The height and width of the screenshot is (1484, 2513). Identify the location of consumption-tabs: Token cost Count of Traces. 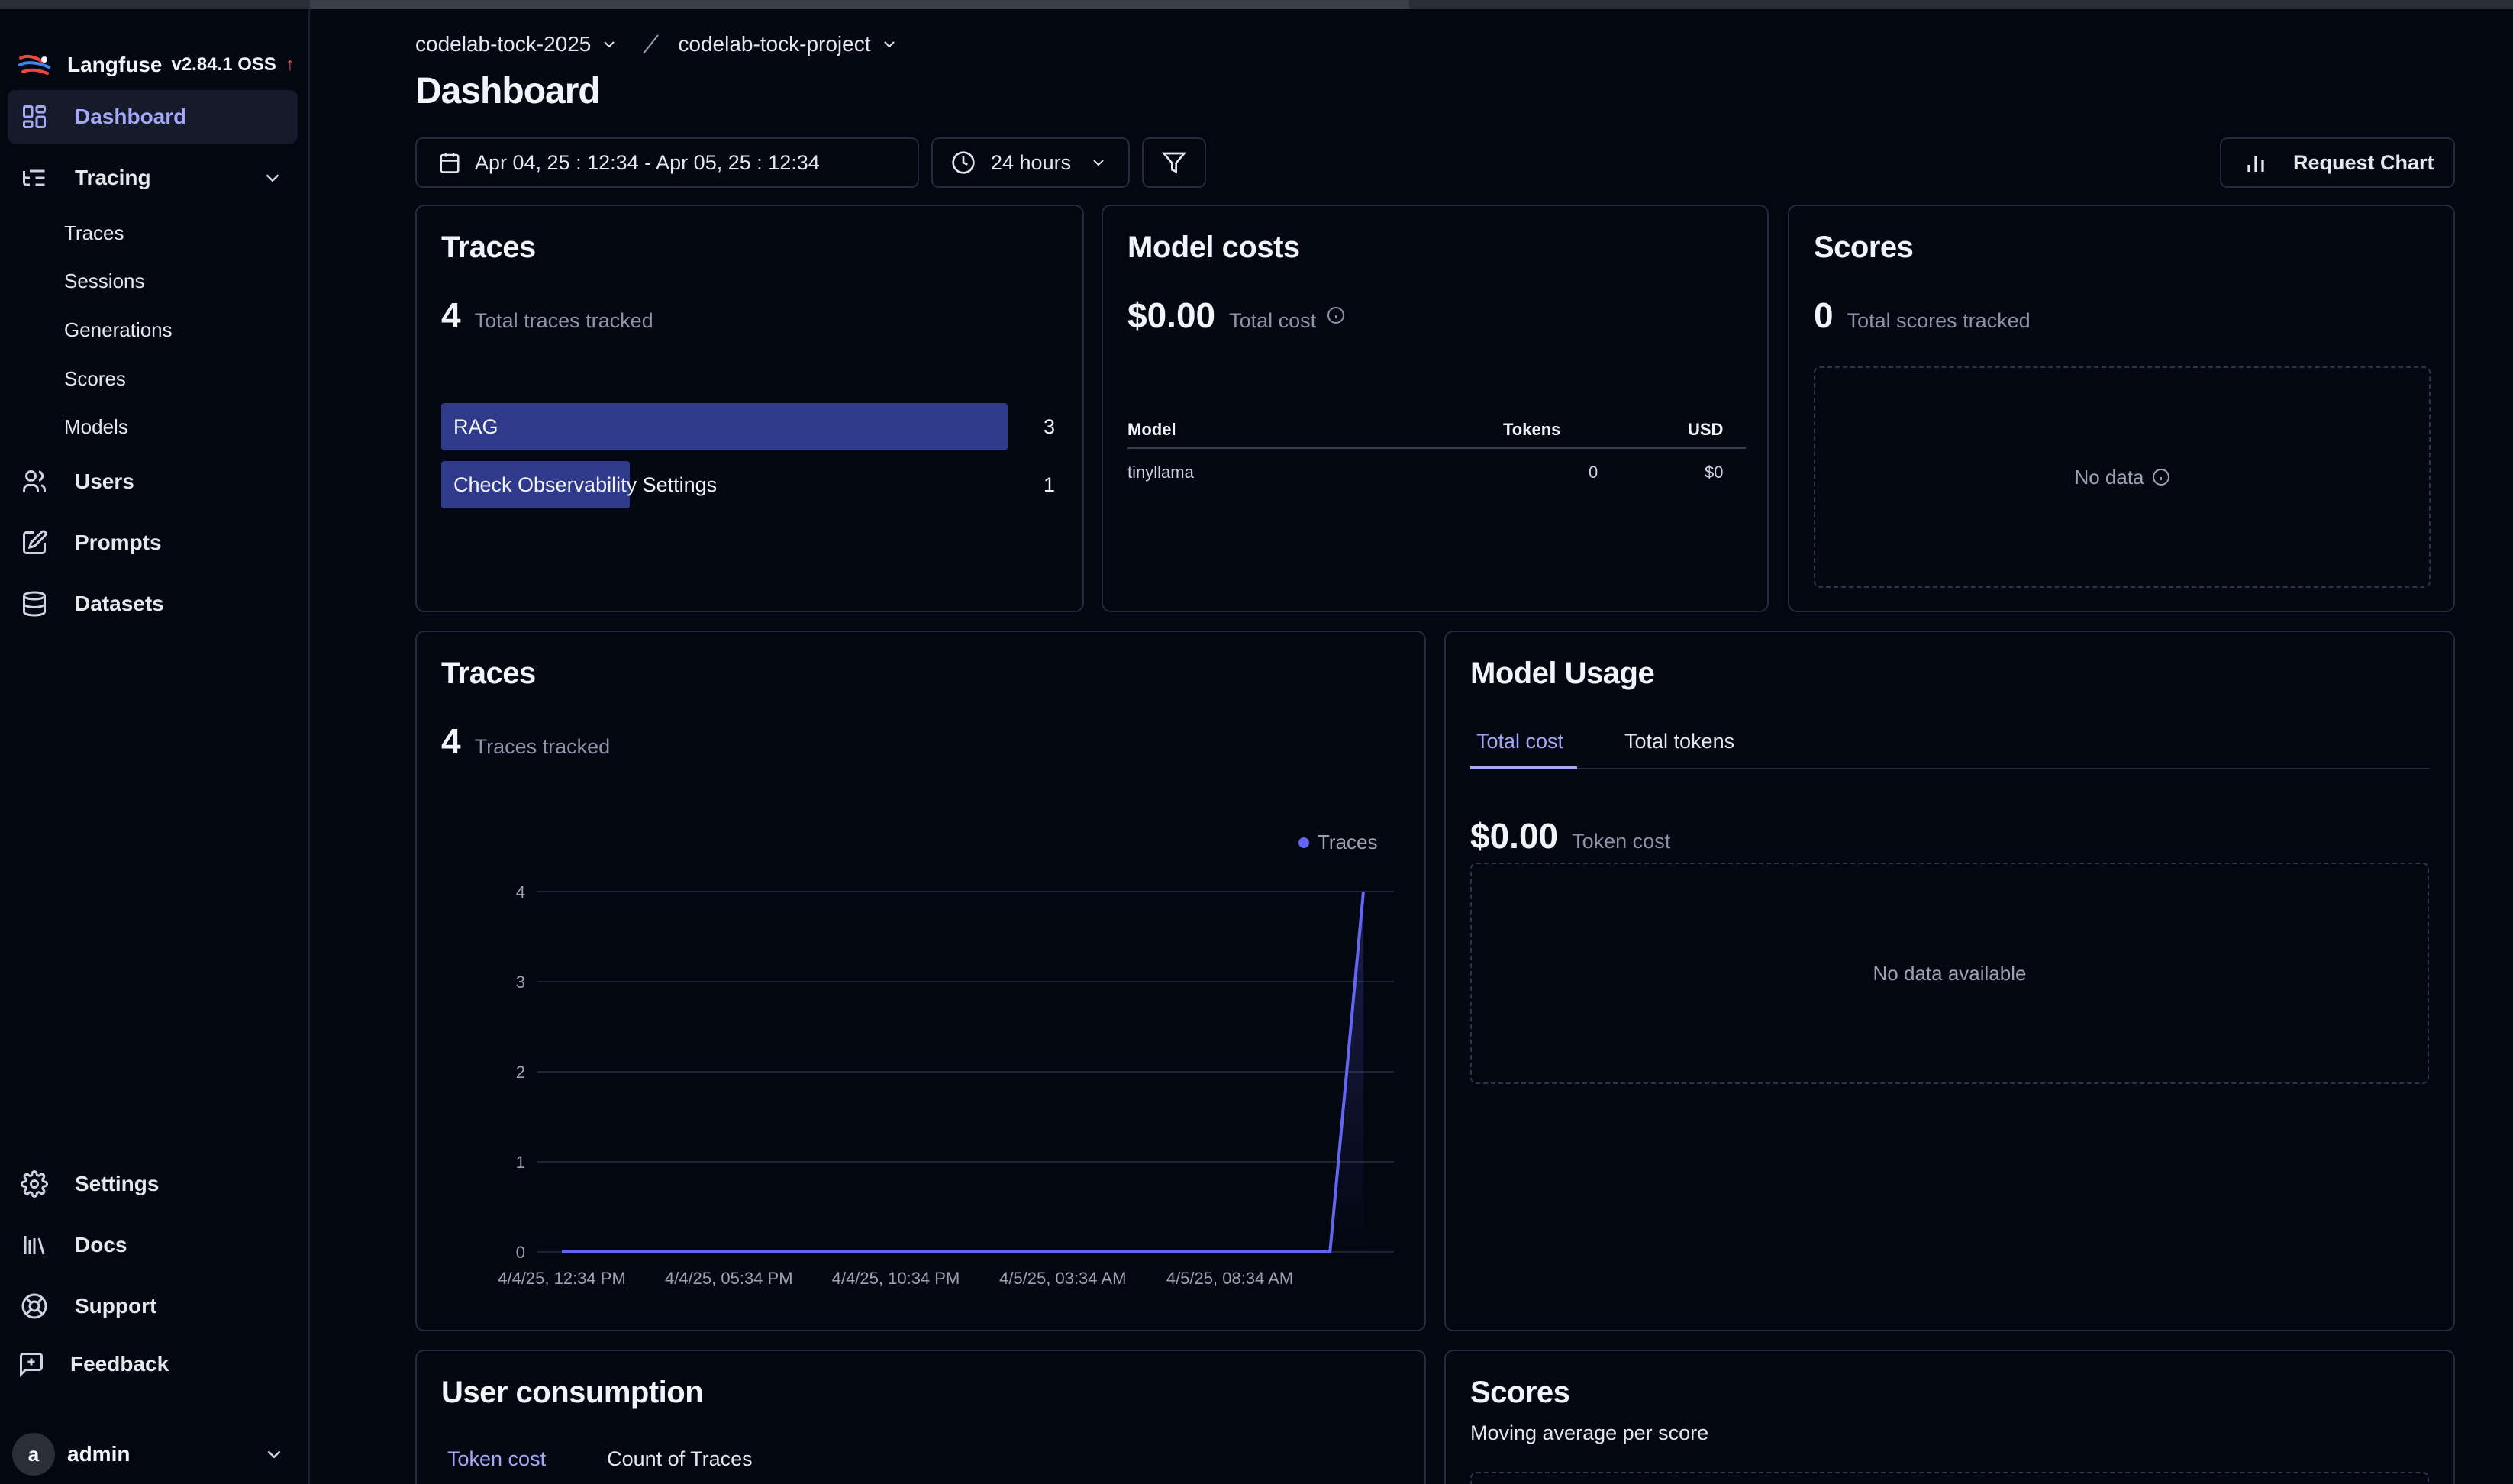
(600, 1459).